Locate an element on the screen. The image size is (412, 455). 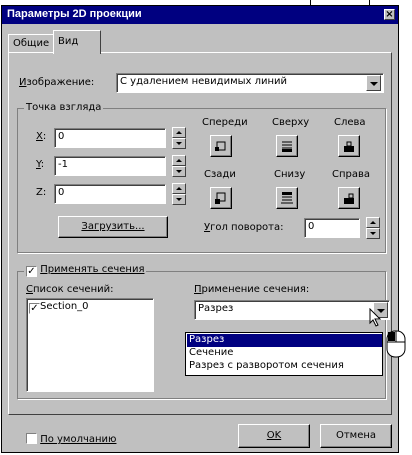
default-toggle: По умолчанию is located at coordinates (71, 439).